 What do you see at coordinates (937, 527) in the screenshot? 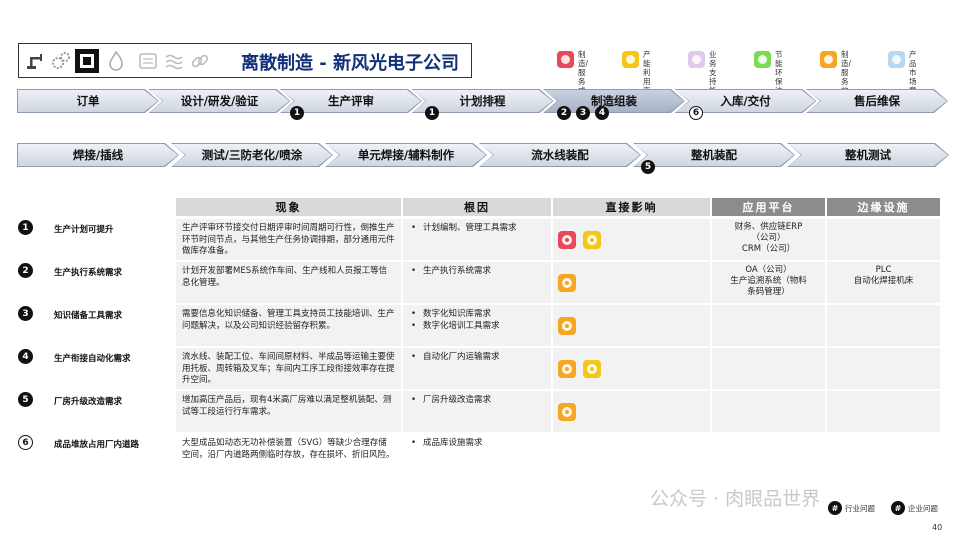
I see `page-number: 40` at bounding box center [937, 527].